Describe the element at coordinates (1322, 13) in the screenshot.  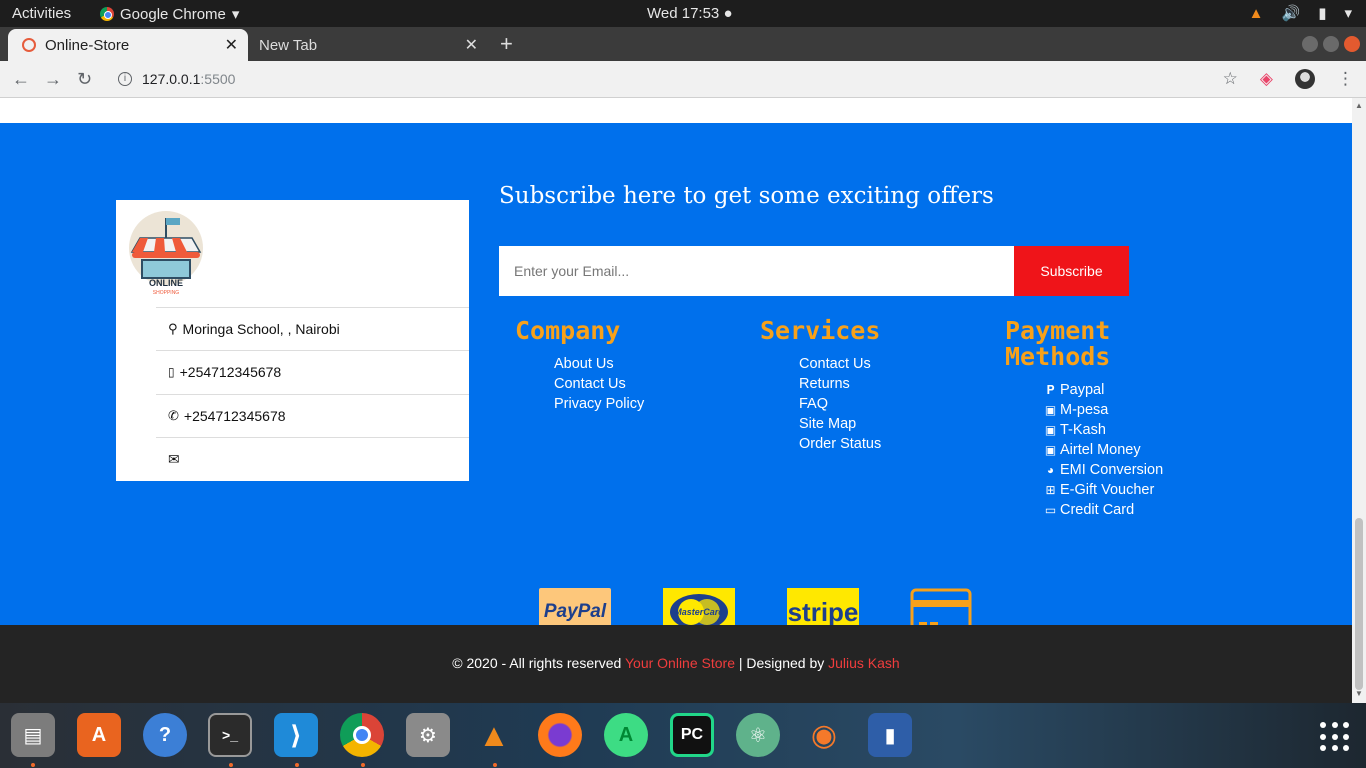
I see `battery-icon: ▮` at that location.